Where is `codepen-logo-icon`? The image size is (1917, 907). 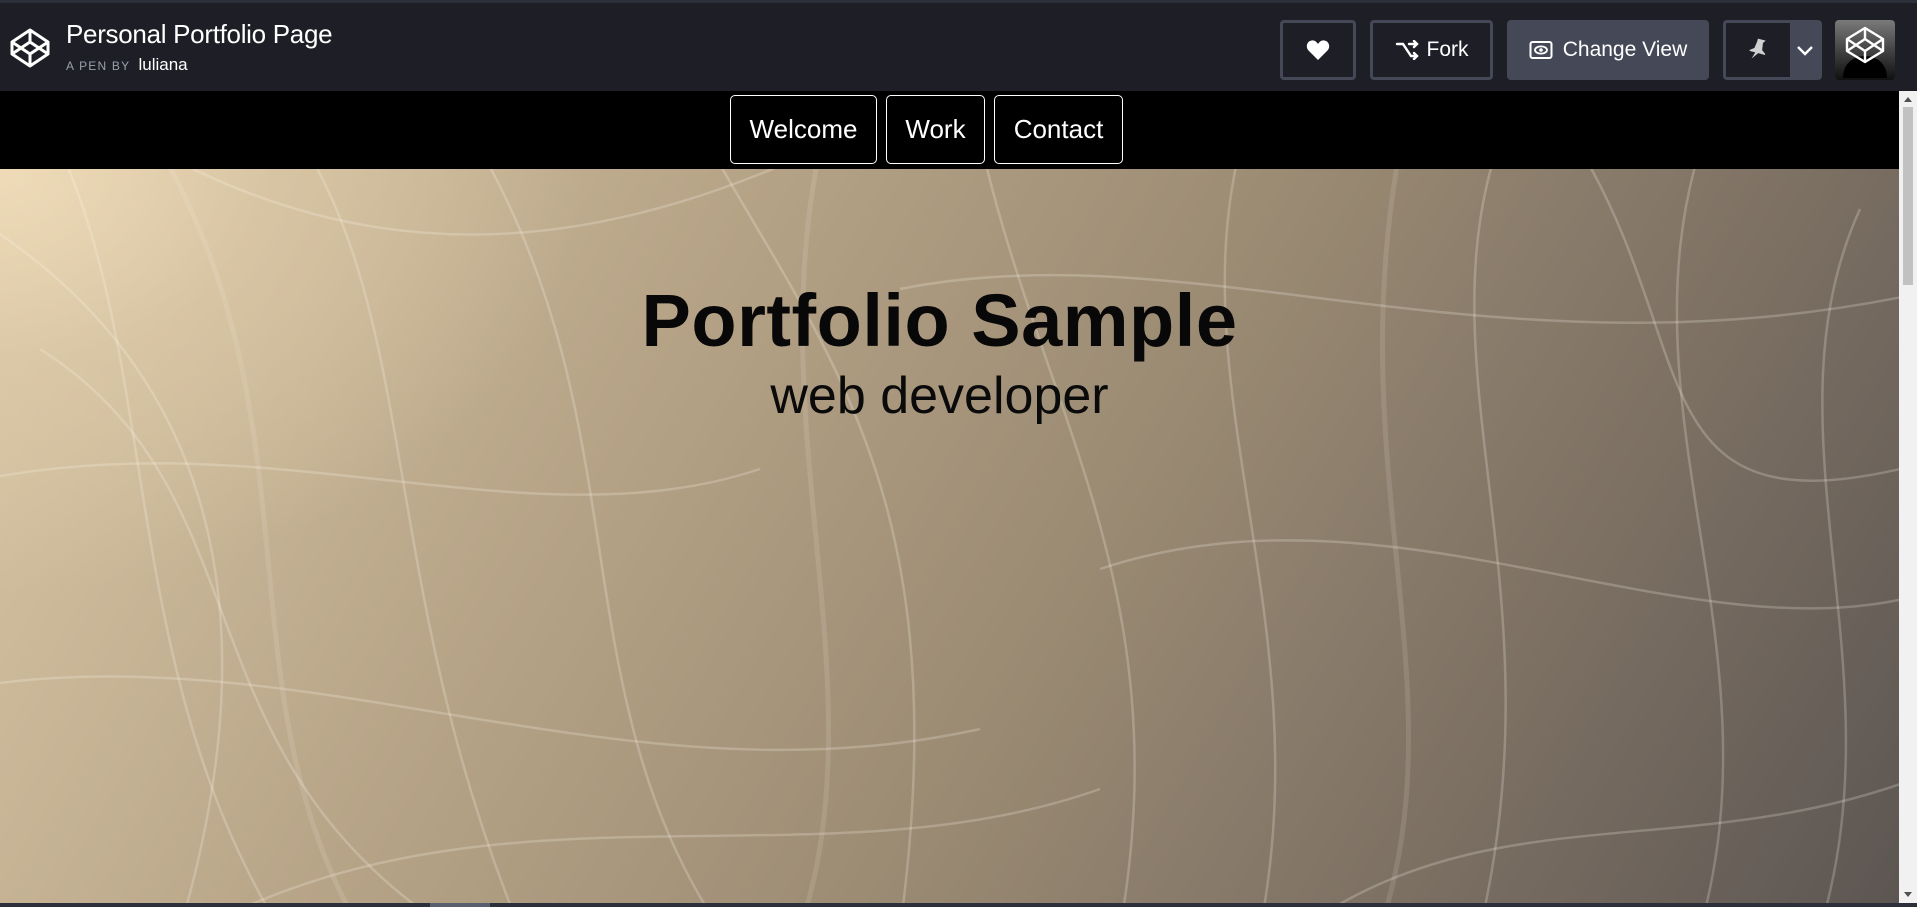 codepen-logo-icon is located at coordinates (30, 48).